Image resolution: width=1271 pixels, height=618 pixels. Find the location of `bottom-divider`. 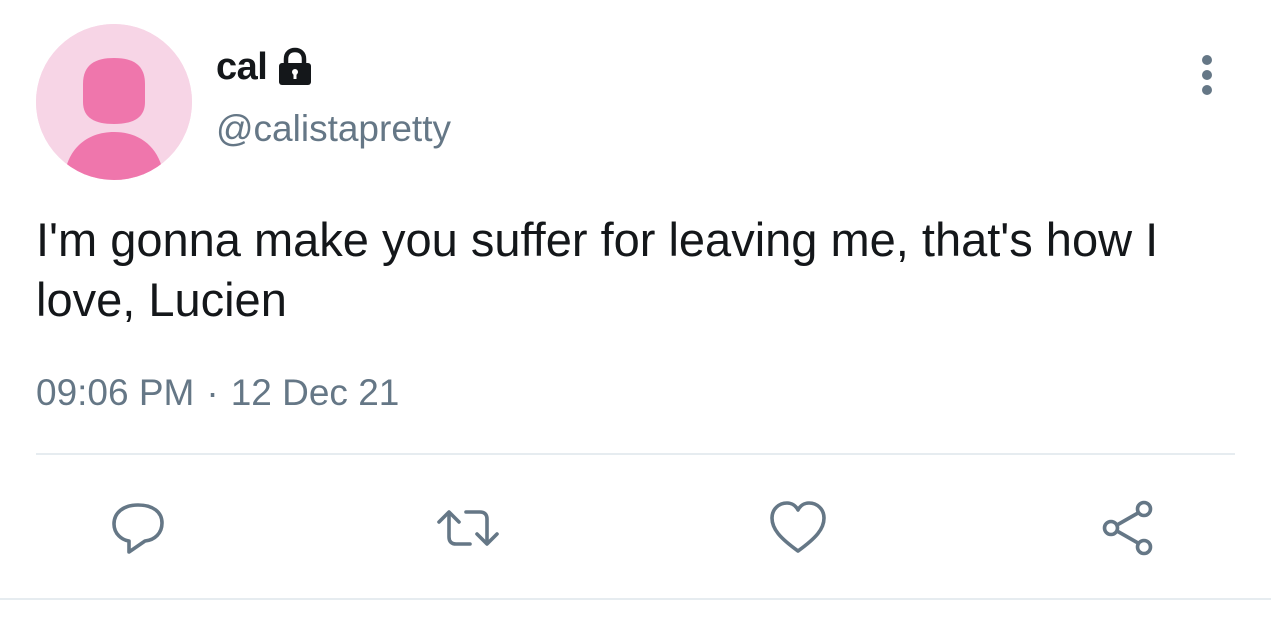

bottom-divider is located at coordinates (635, 599).